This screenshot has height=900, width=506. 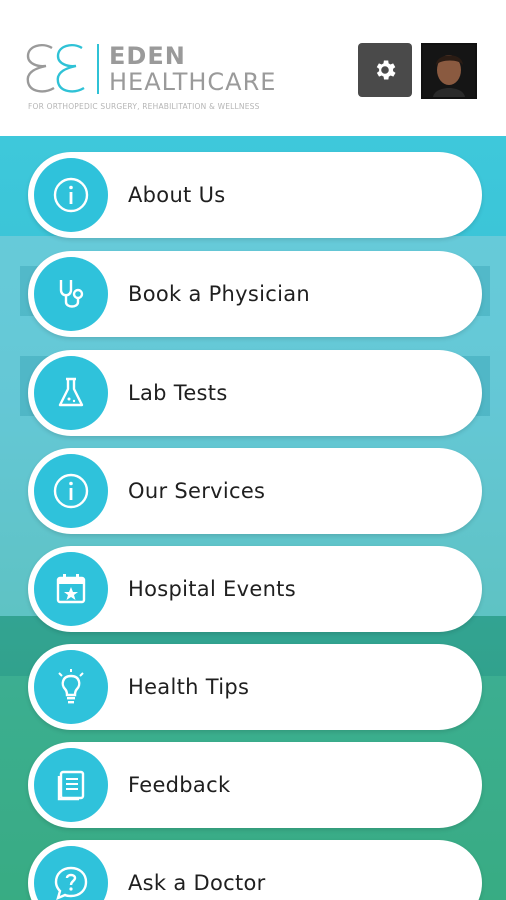 I want to click on profile-avatar, so click(x=449, y=71).